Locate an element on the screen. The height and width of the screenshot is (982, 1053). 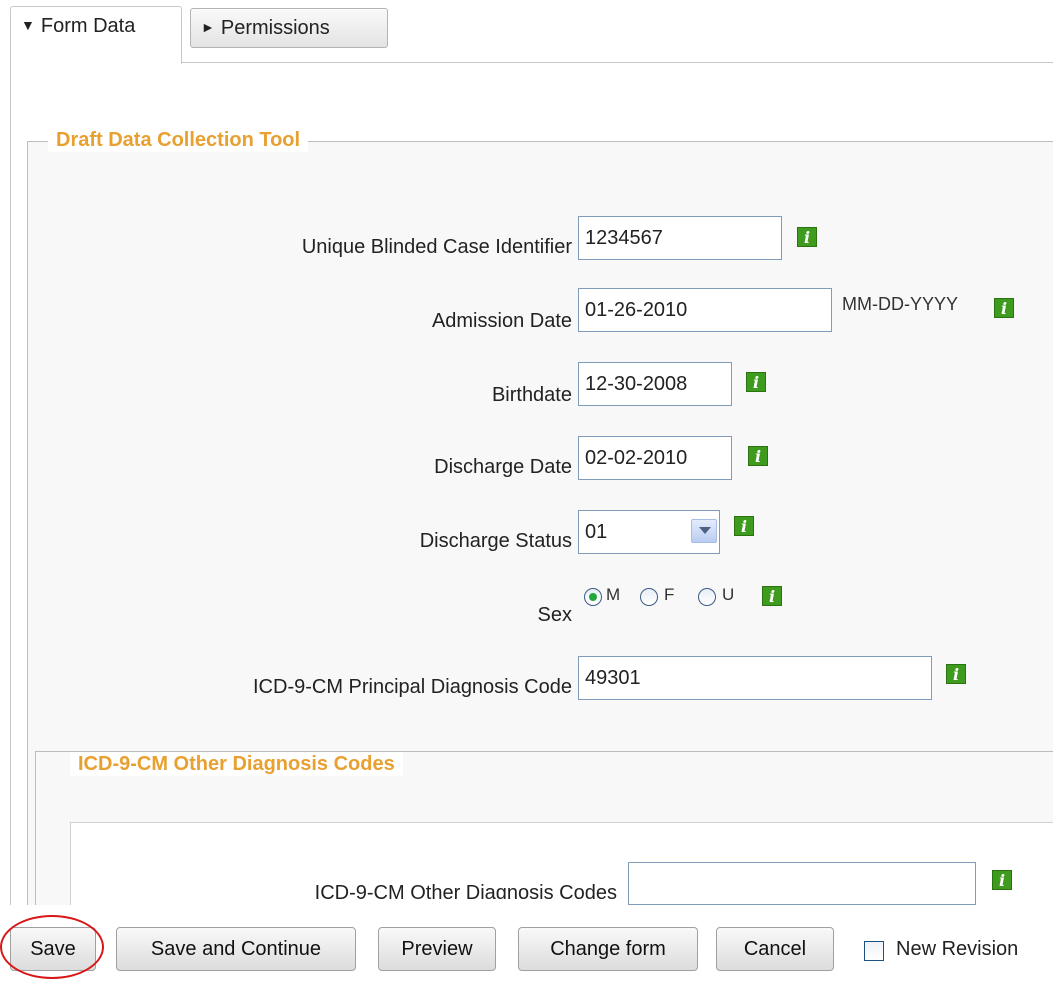
sex-option-m-label: M is located at coordinates (613, 594).